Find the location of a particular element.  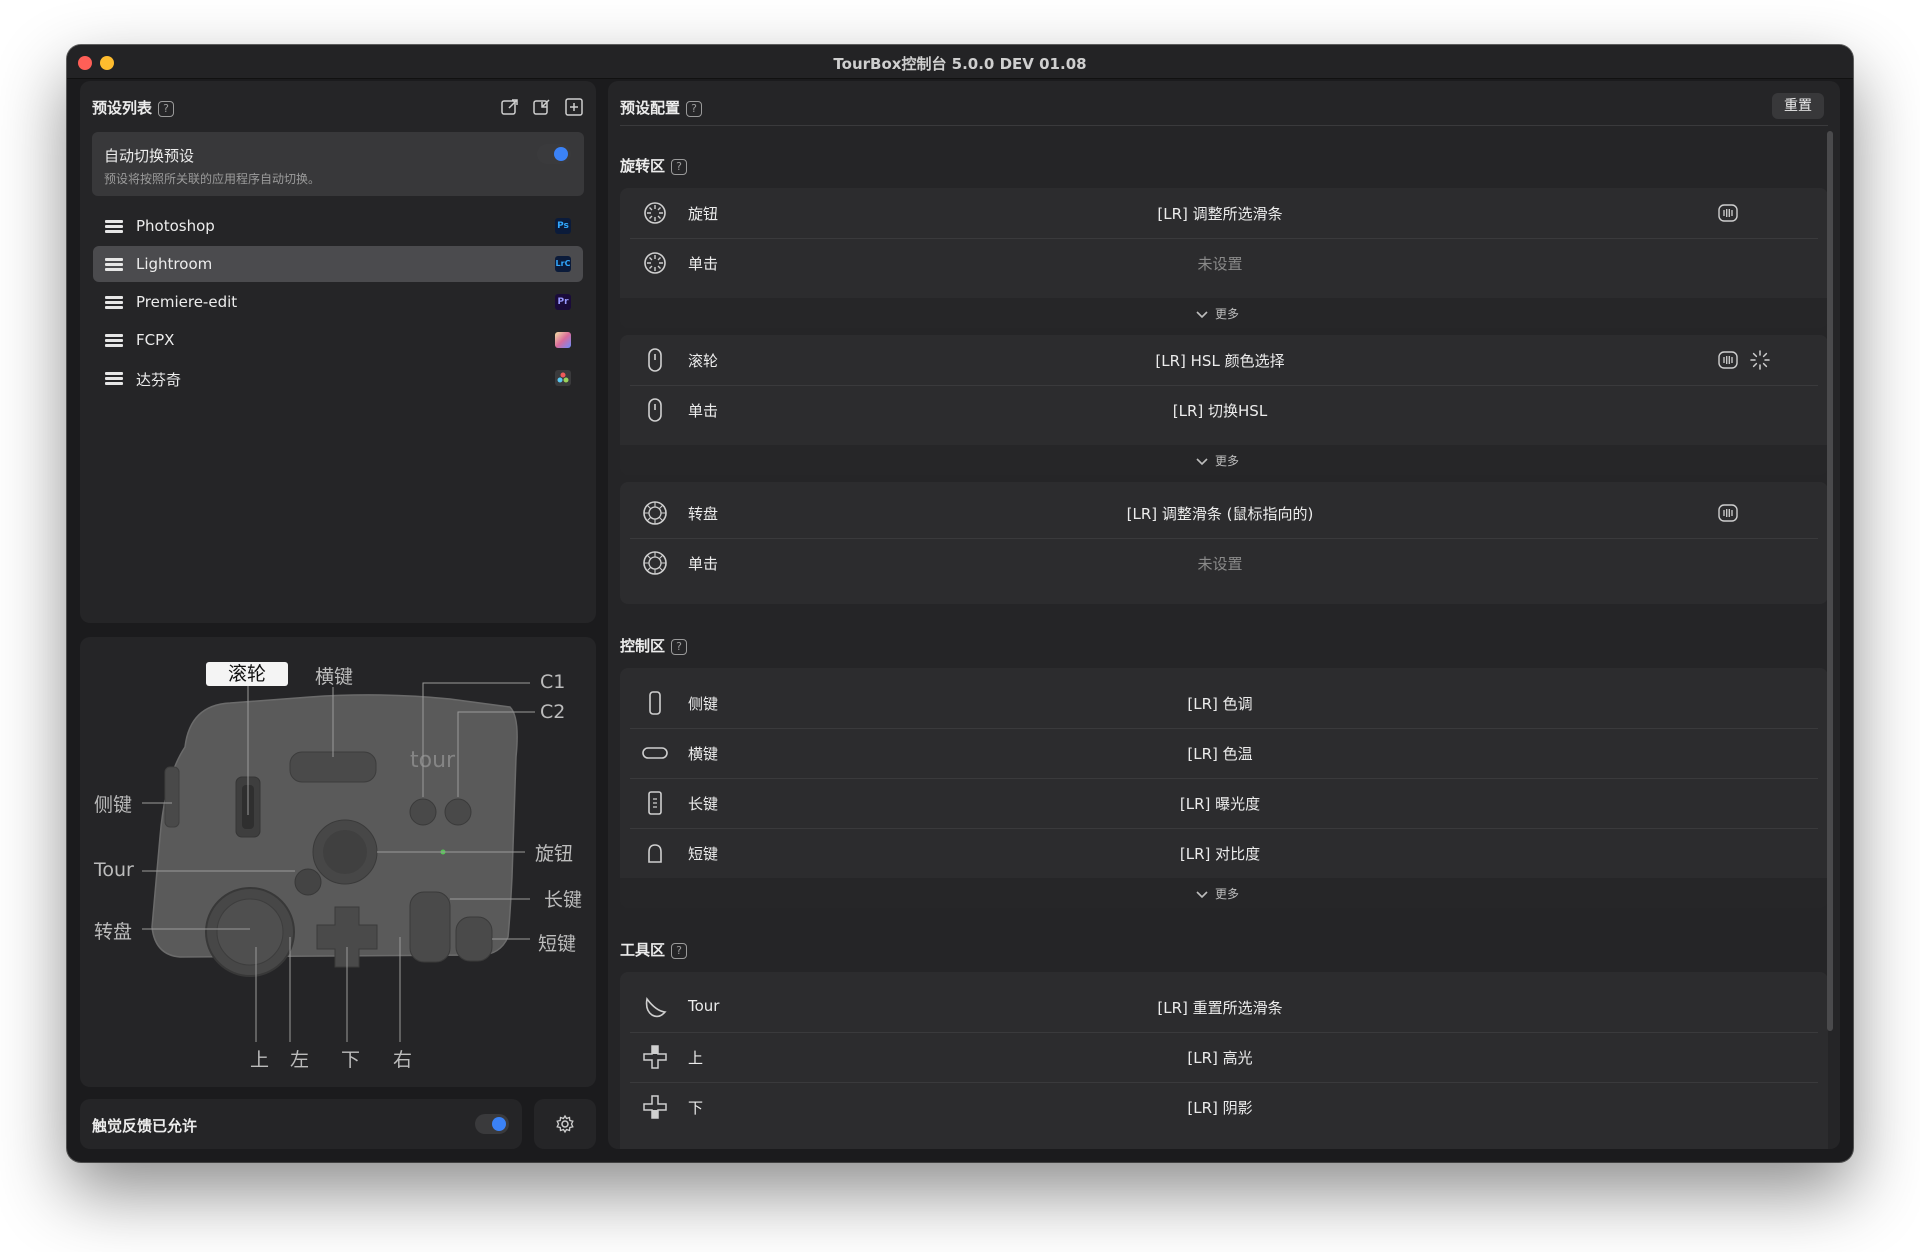

tourbox-device-illustration: tour is located at coordinates (338, 862).